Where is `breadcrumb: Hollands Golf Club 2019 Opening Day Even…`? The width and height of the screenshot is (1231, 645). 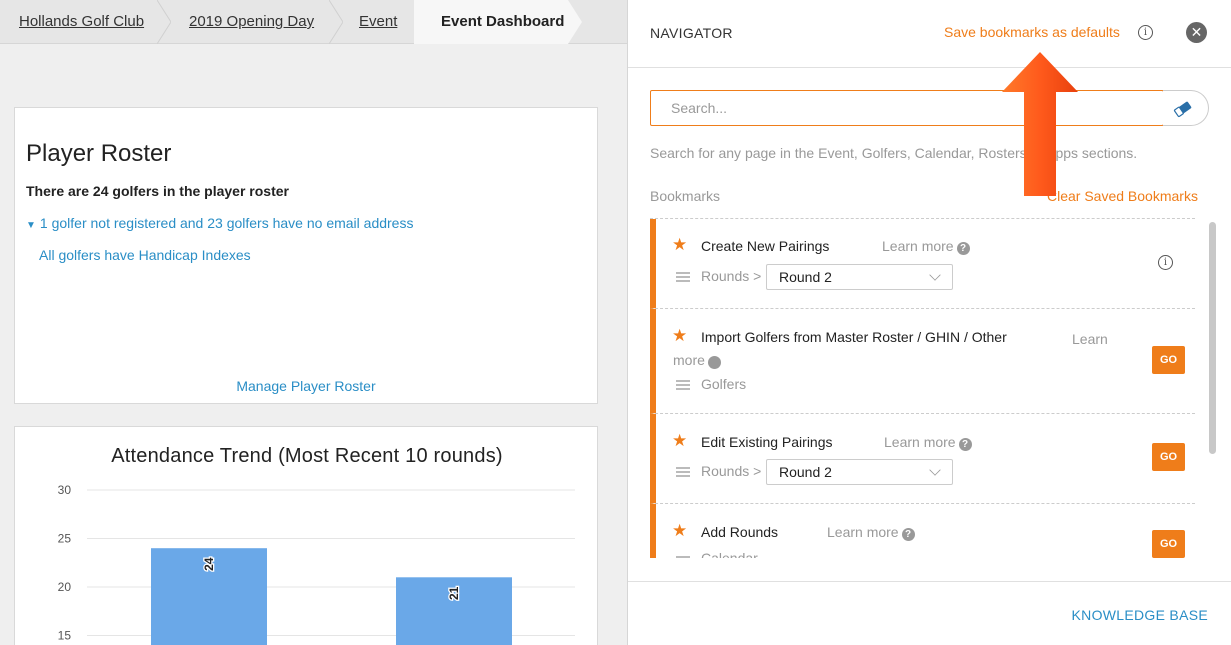 breadcrumb: Hollands Golf Club 2019 Opening Day Even… is located at coordinates (314, 22).